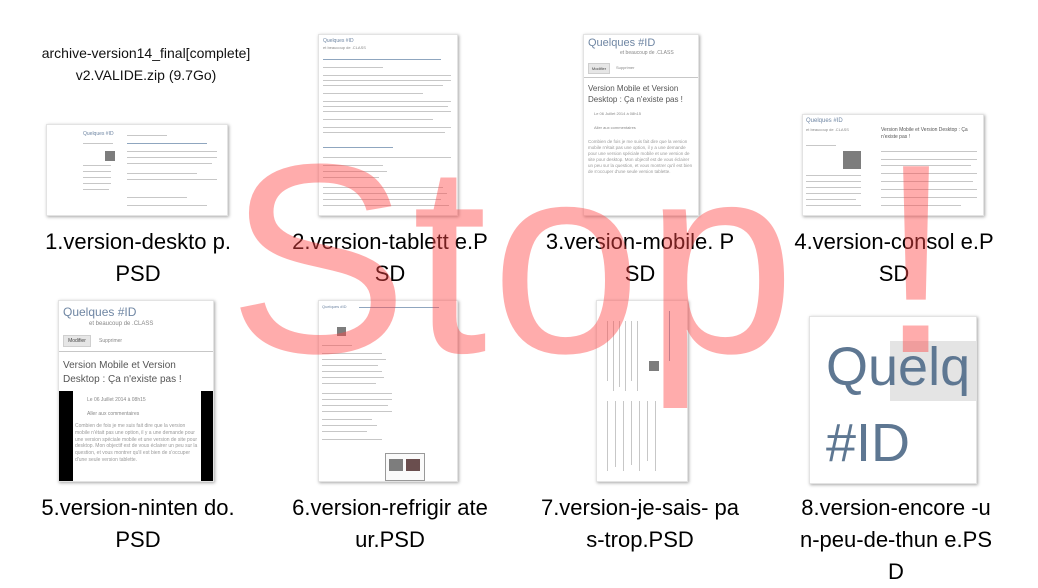  Describe the element at coordinates (405, 467) in the screenshot. I see `thumb-image-box` at that location.